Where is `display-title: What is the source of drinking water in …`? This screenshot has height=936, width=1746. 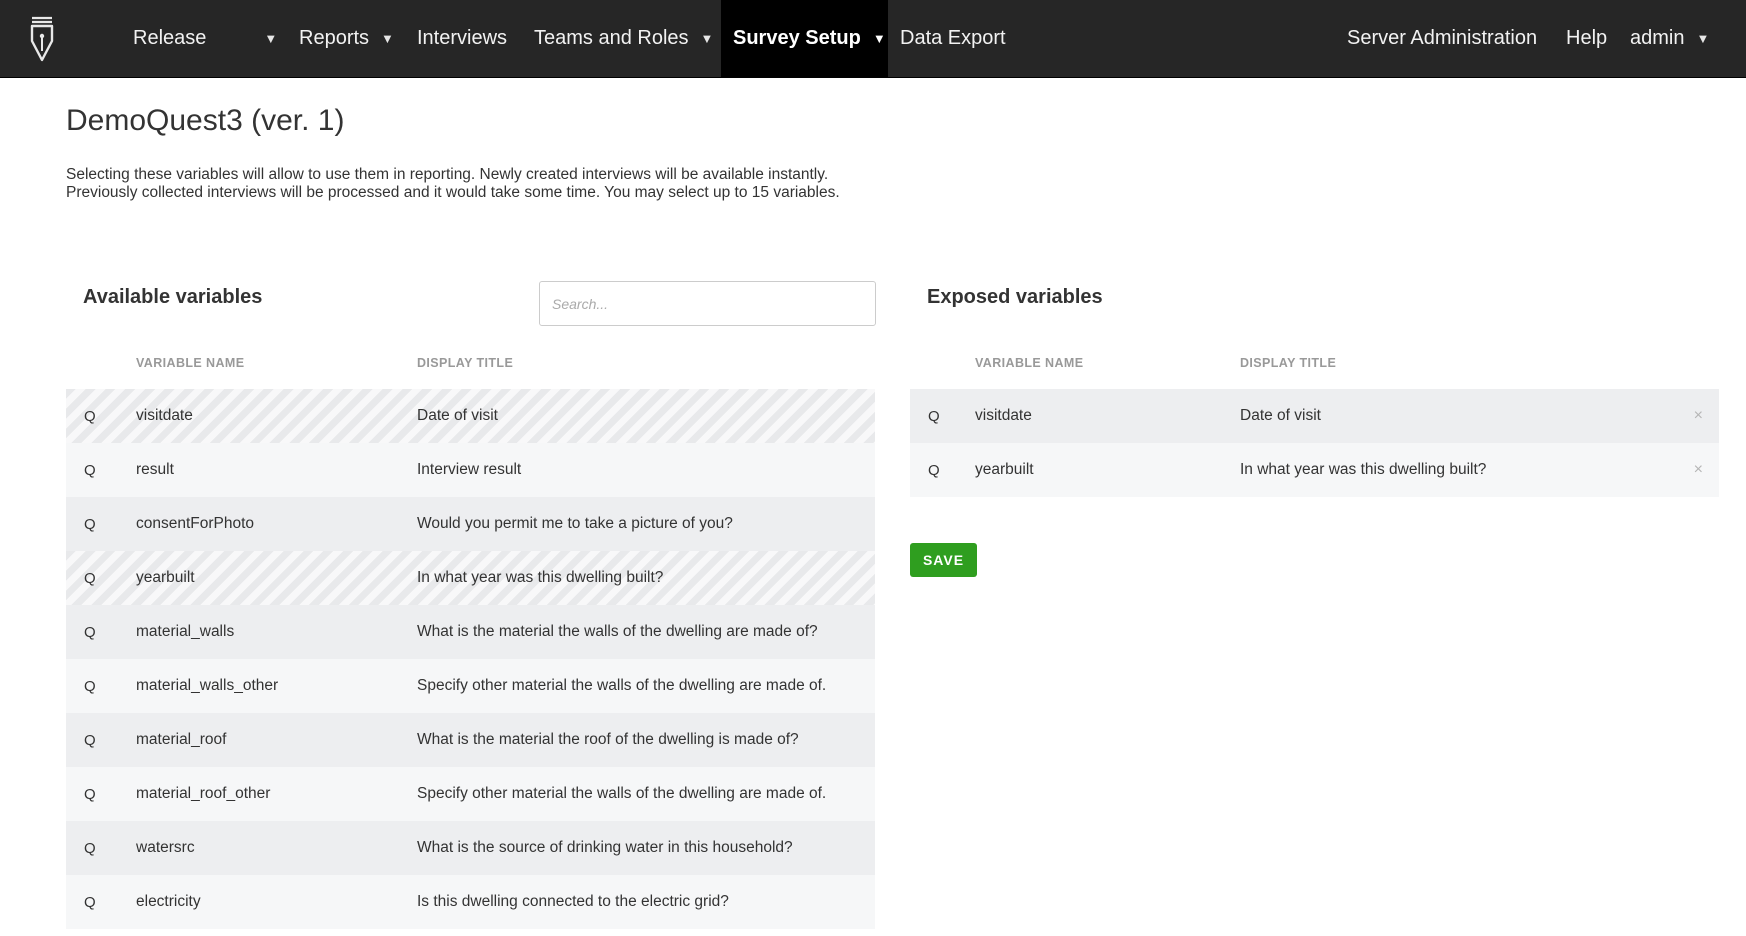 display-title: What is the source of drinking water in … is located at coordinates (605, 847).